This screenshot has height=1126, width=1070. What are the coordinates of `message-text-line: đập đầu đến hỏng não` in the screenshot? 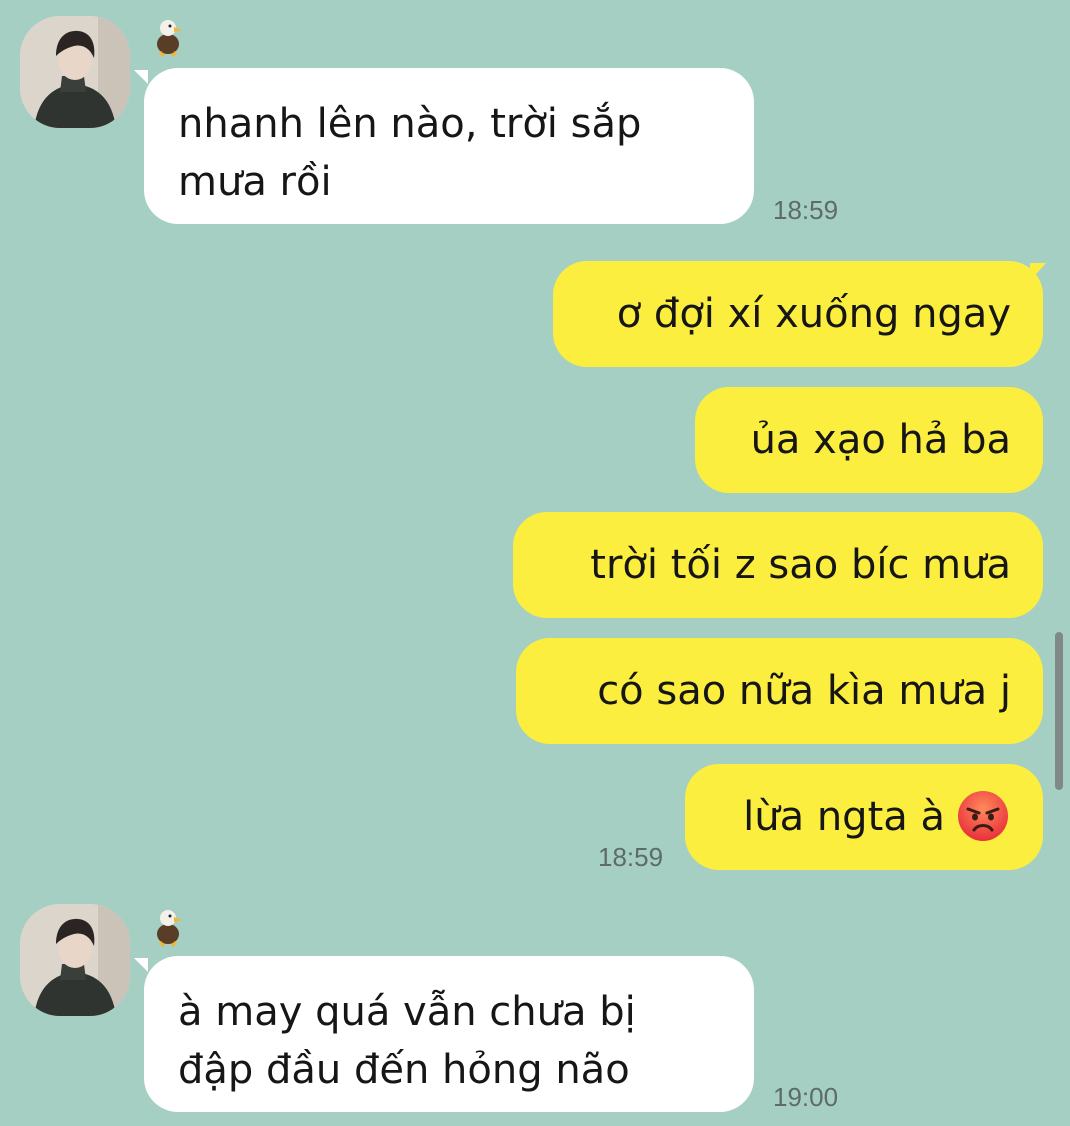 It's located at (404, 1070).